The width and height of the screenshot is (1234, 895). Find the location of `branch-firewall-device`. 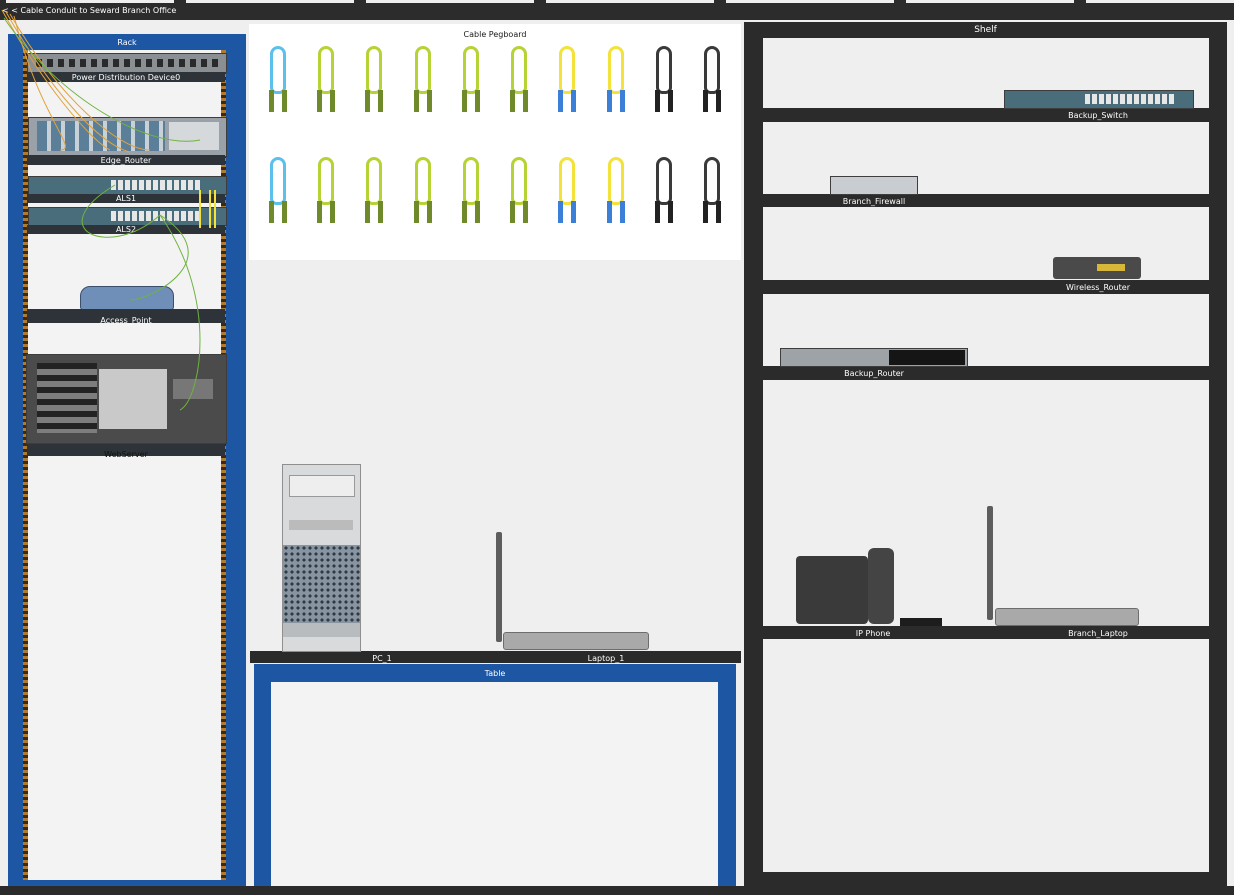

branch-firewall-device is located at coordinates (874, 185).